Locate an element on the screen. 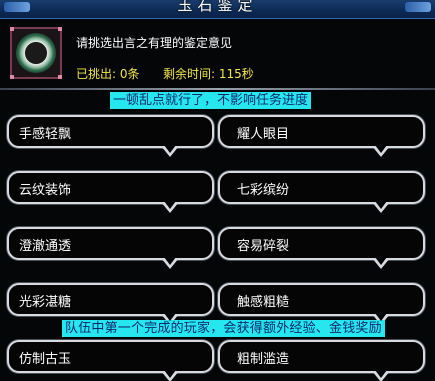 Image resolution: width=435 pixels, height=381 pixels. option-label: 容易碎裂 is located at coordinates (263, 246).